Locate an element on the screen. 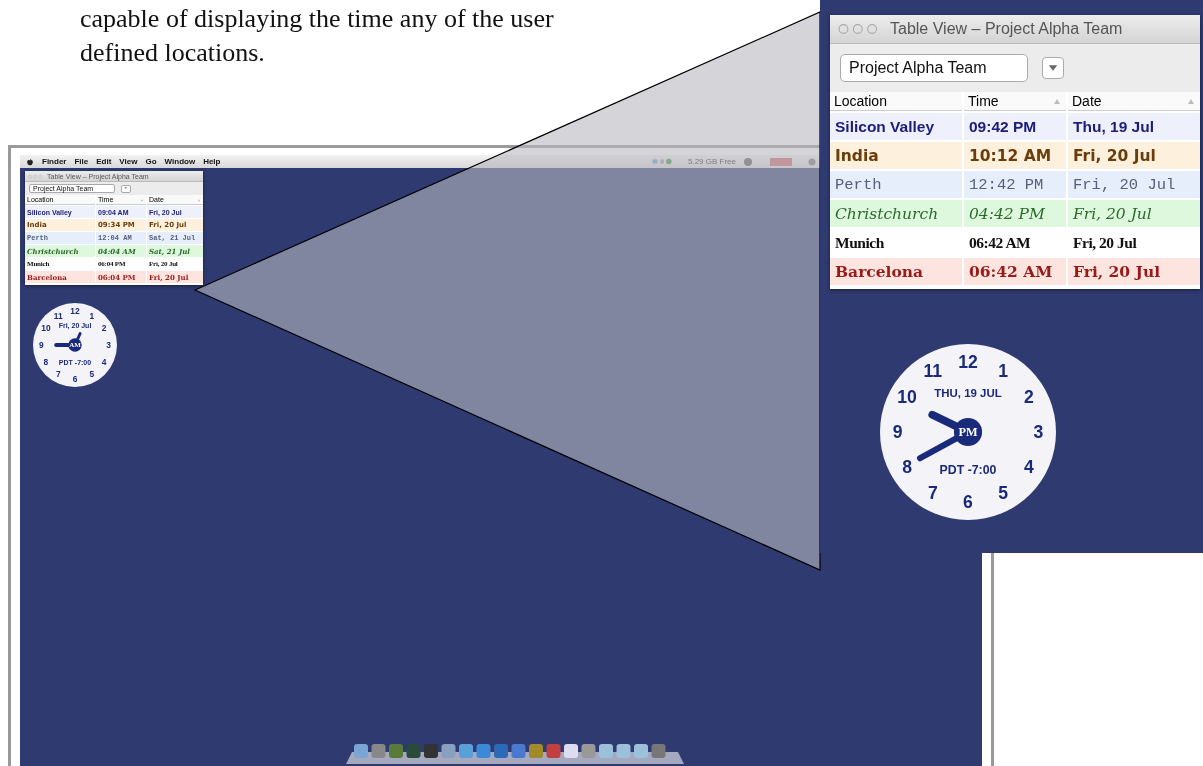 The image size is (1203, 766). menu-item: Help is located at coordinates (212, 161).